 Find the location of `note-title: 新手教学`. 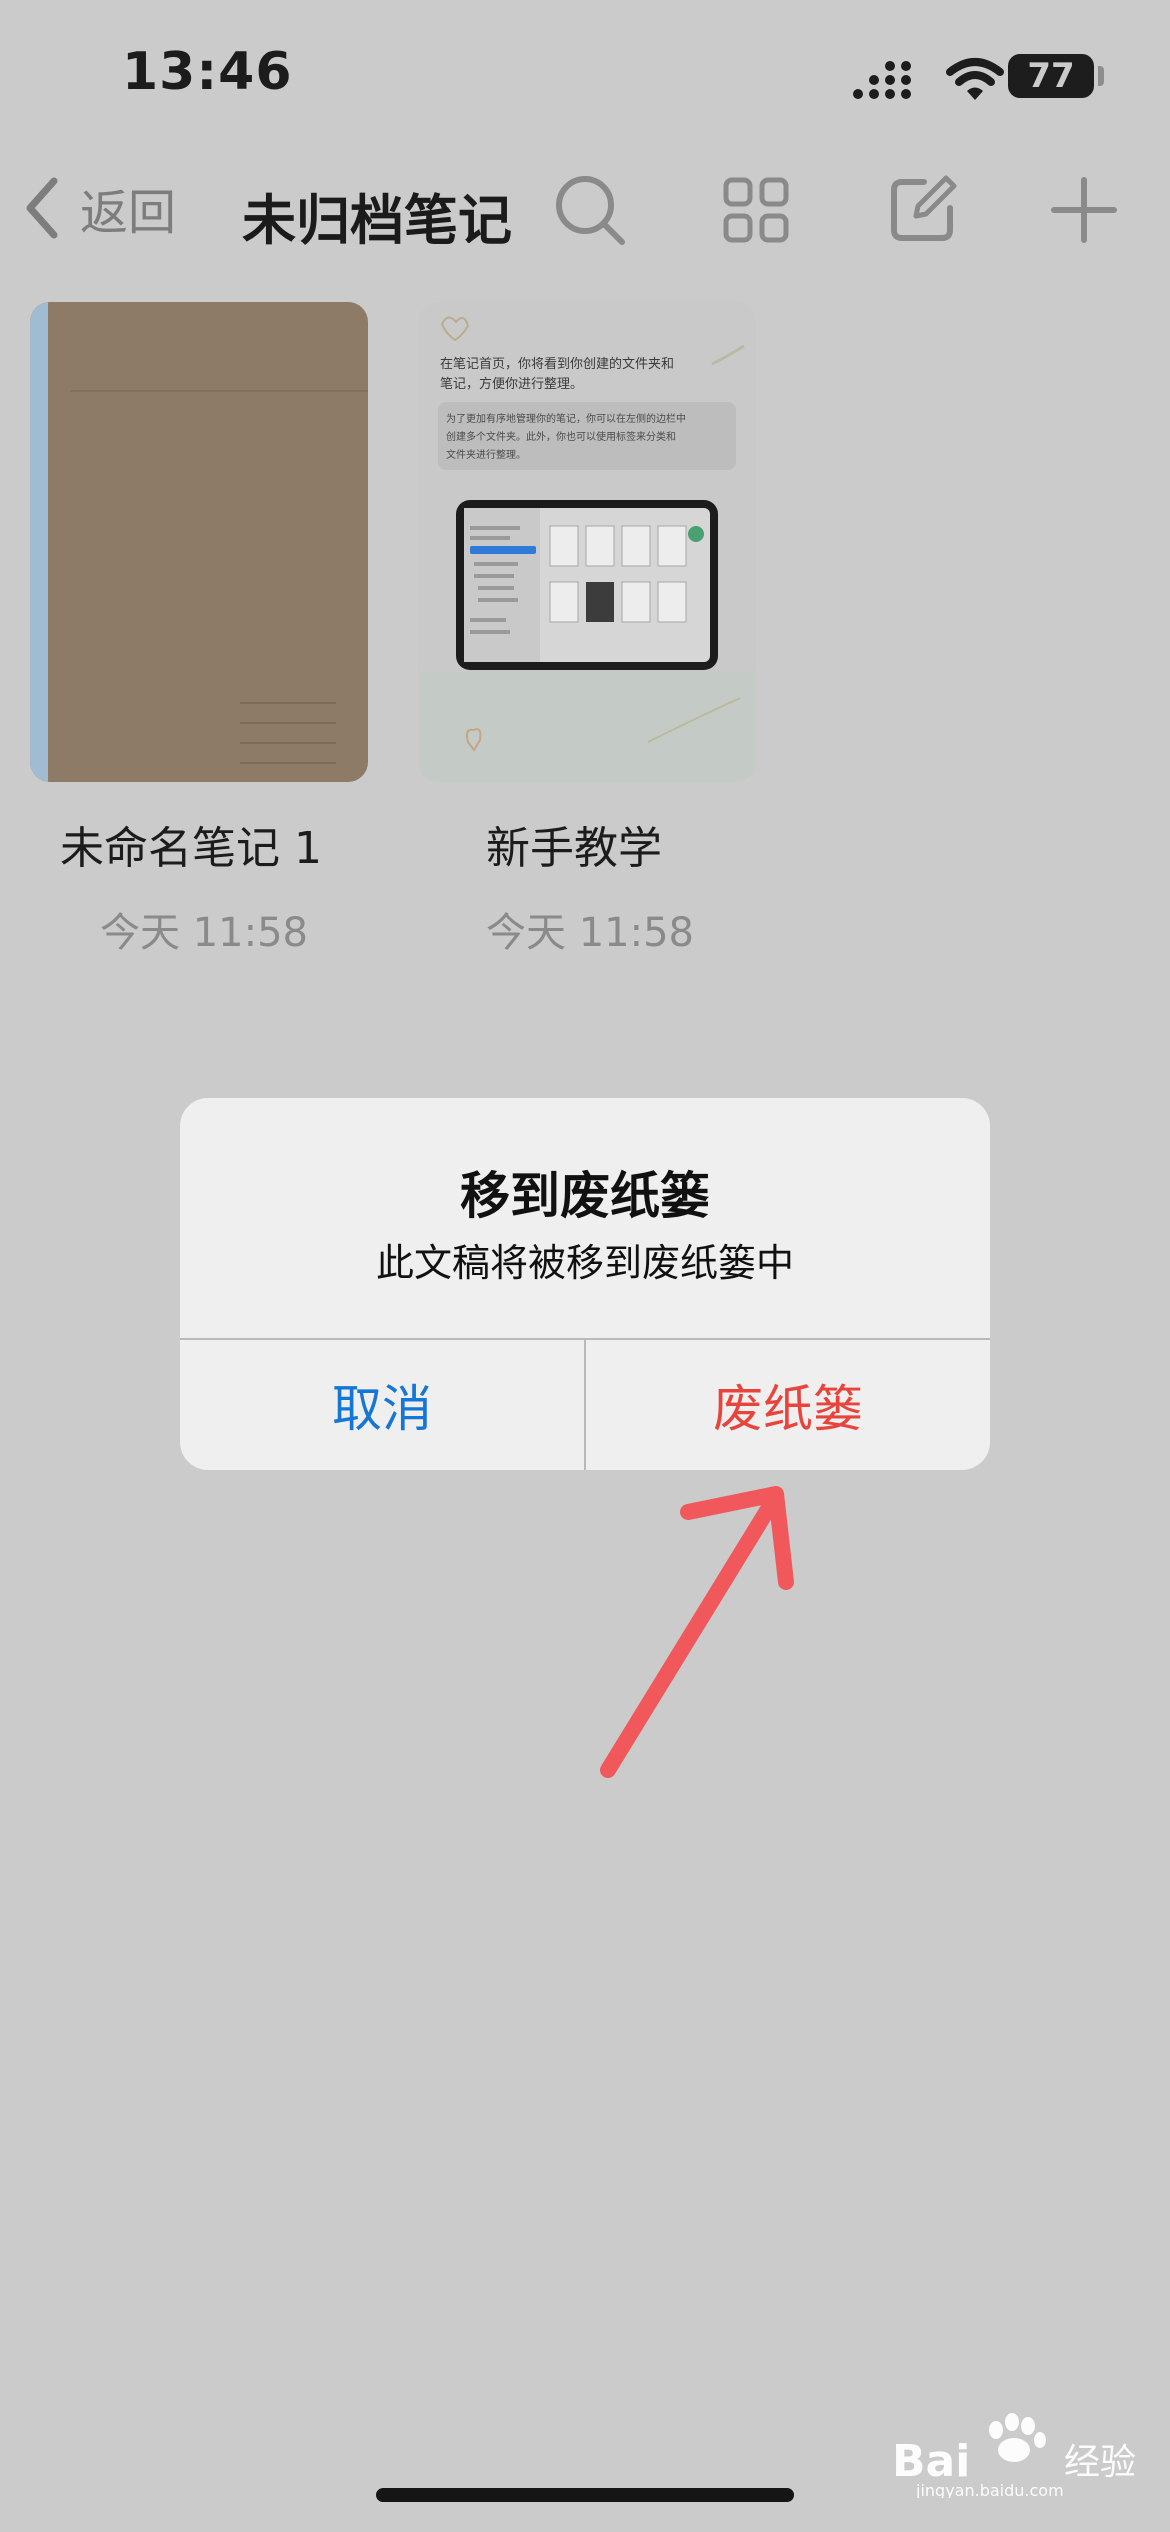

note-title: 新手教学 is located at coordinates (574, 844).